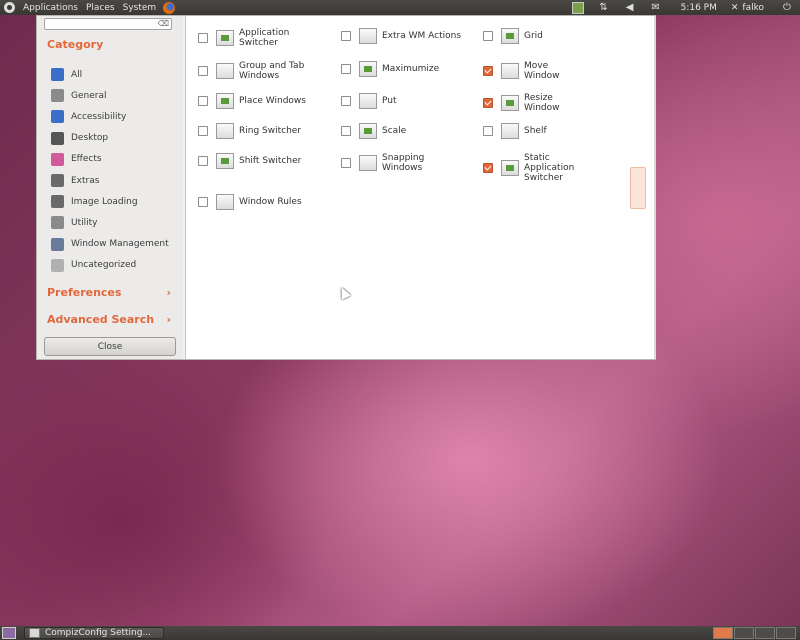 The image size is (800, 640). Describe the element at coordinates (368, 69) in the screenshot. I see `maximumize-icon` at that location.